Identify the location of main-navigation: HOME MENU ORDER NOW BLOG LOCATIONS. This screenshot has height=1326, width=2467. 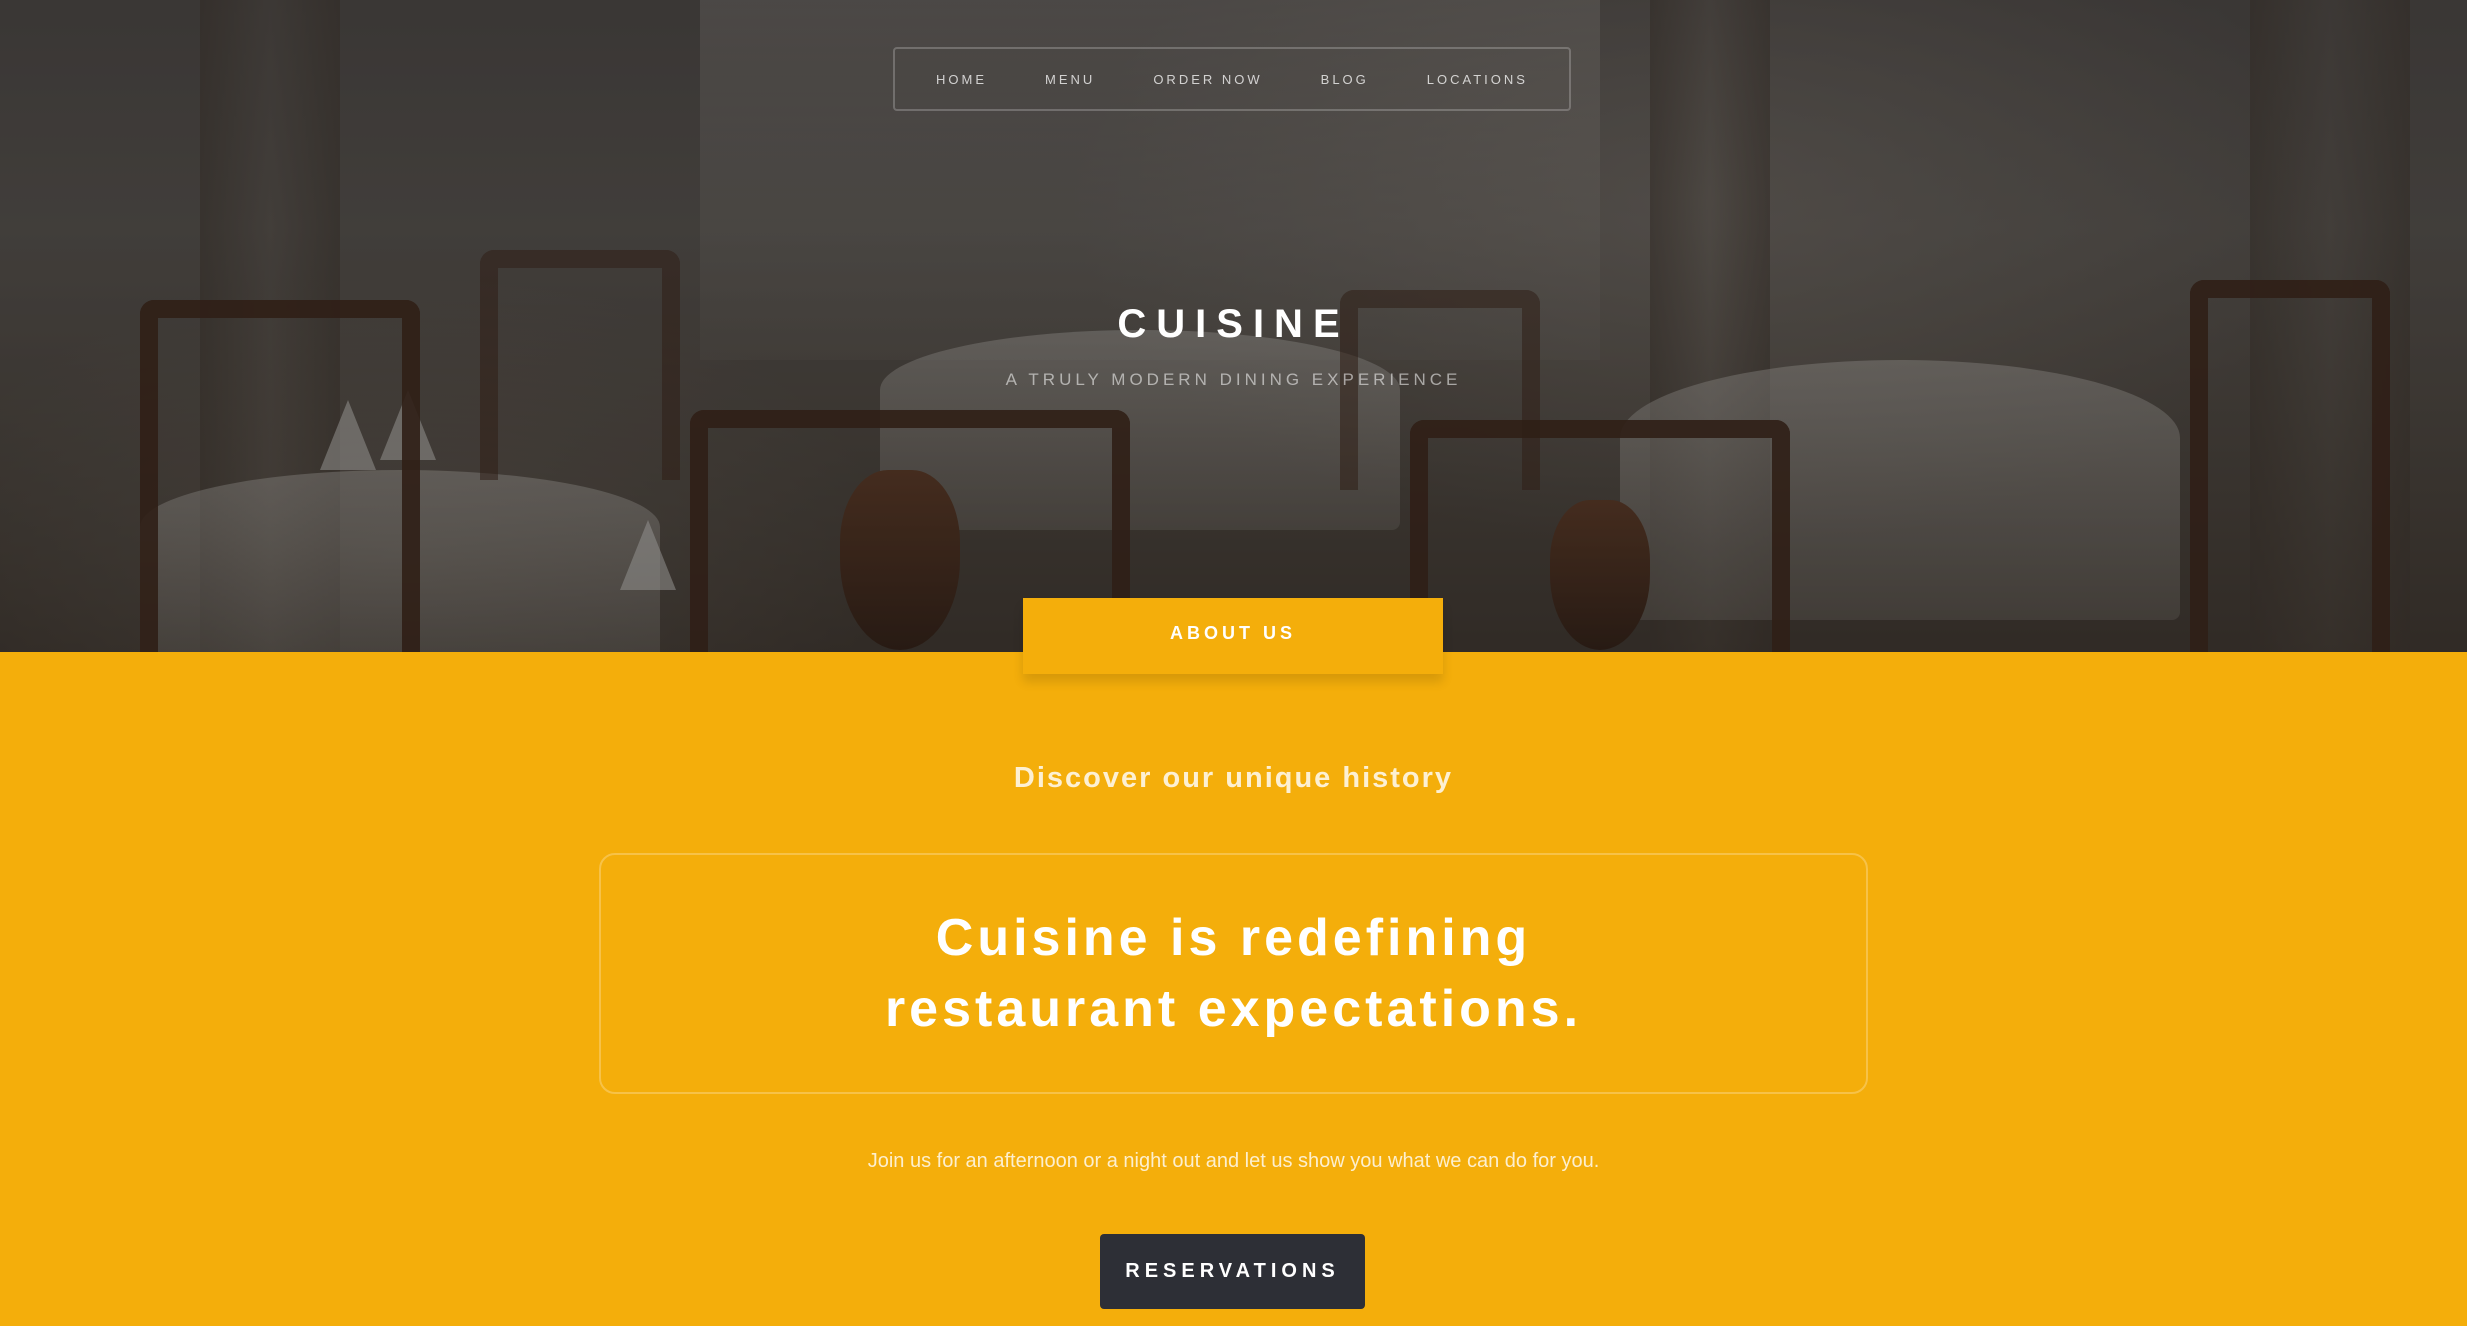
(1232, 79).